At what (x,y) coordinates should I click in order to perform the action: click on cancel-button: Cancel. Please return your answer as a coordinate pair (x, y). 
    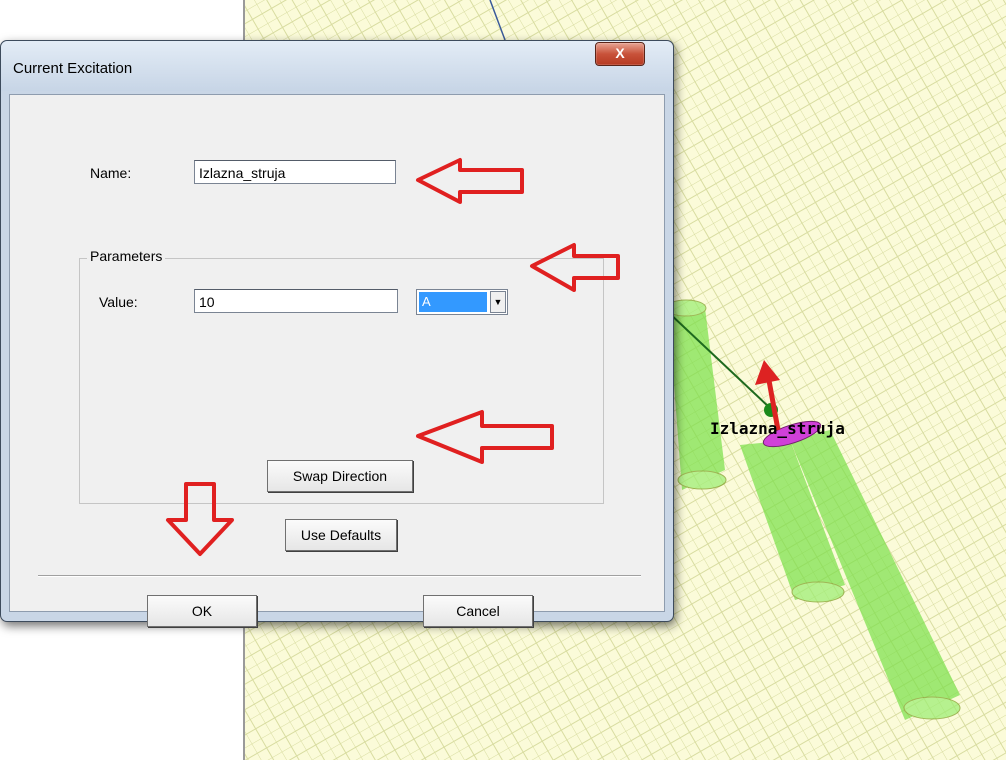
    Looking at the image, I should click on (478, 611).